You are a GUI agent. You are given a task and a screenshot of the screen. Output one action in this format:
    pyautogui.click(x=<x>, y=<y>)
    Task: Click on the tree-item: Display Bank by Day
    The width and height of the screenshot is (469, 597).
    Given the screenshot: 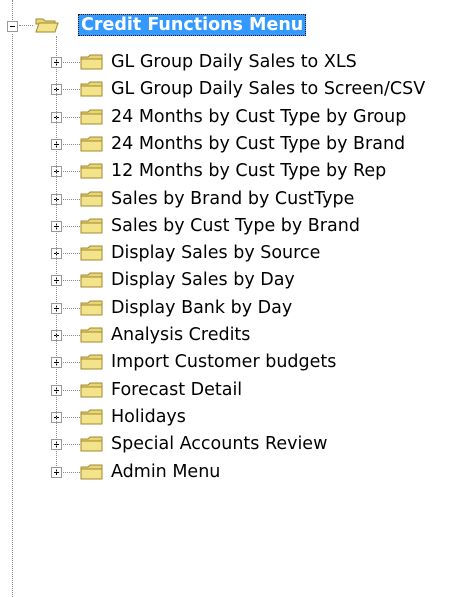 What is the action you would take?
    pyautogui.click(x=234, y=308)
    